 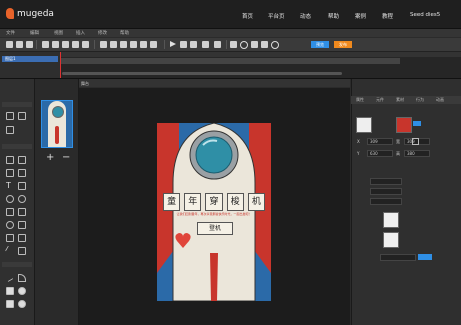 What do you see at coordinates (275, 45) in the screenshot?
I see `help-icon` at bounding box center [275, 45].